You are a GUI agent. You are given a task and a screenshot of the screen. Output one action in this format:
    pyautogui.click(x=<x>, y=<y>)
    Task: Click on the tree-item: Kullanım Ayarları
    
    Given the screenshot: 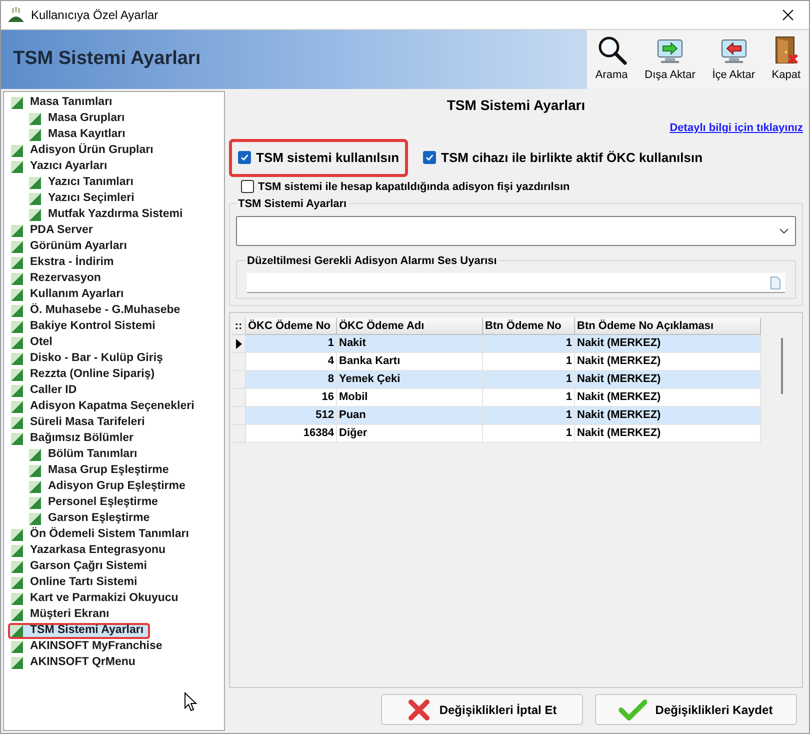 What is the action you would take?
    pyautogui.click(x=67, y=295)
    